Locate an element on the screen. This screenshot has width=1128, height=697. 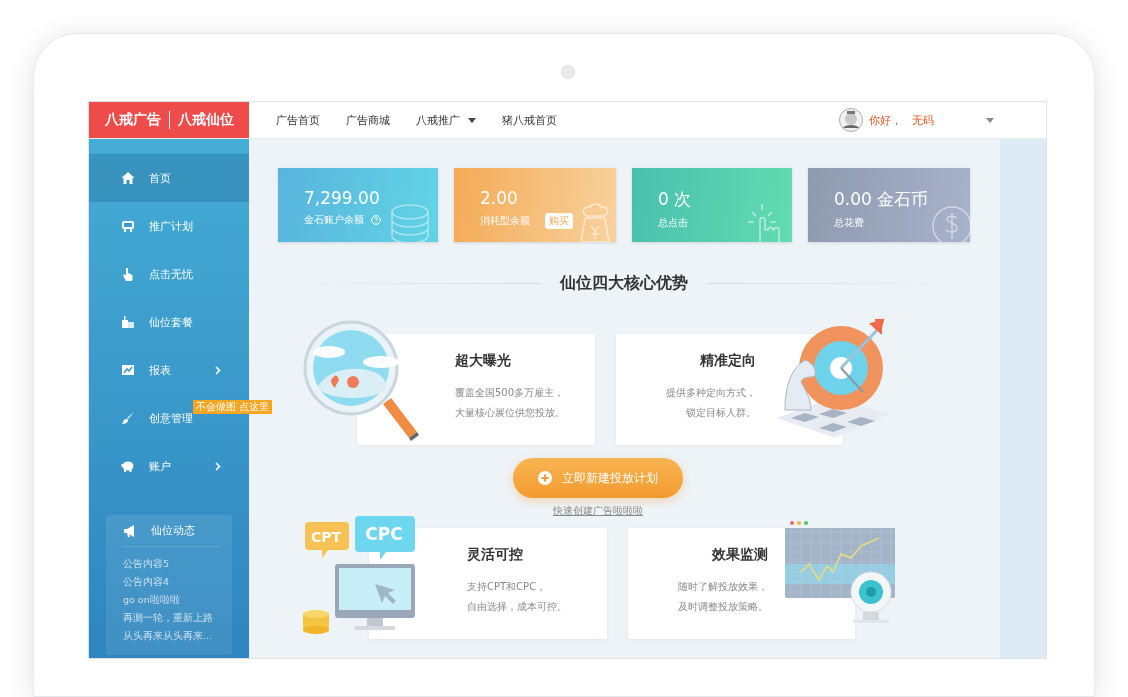
feature-title: 精准定向 is located at coordinates (728, 361).